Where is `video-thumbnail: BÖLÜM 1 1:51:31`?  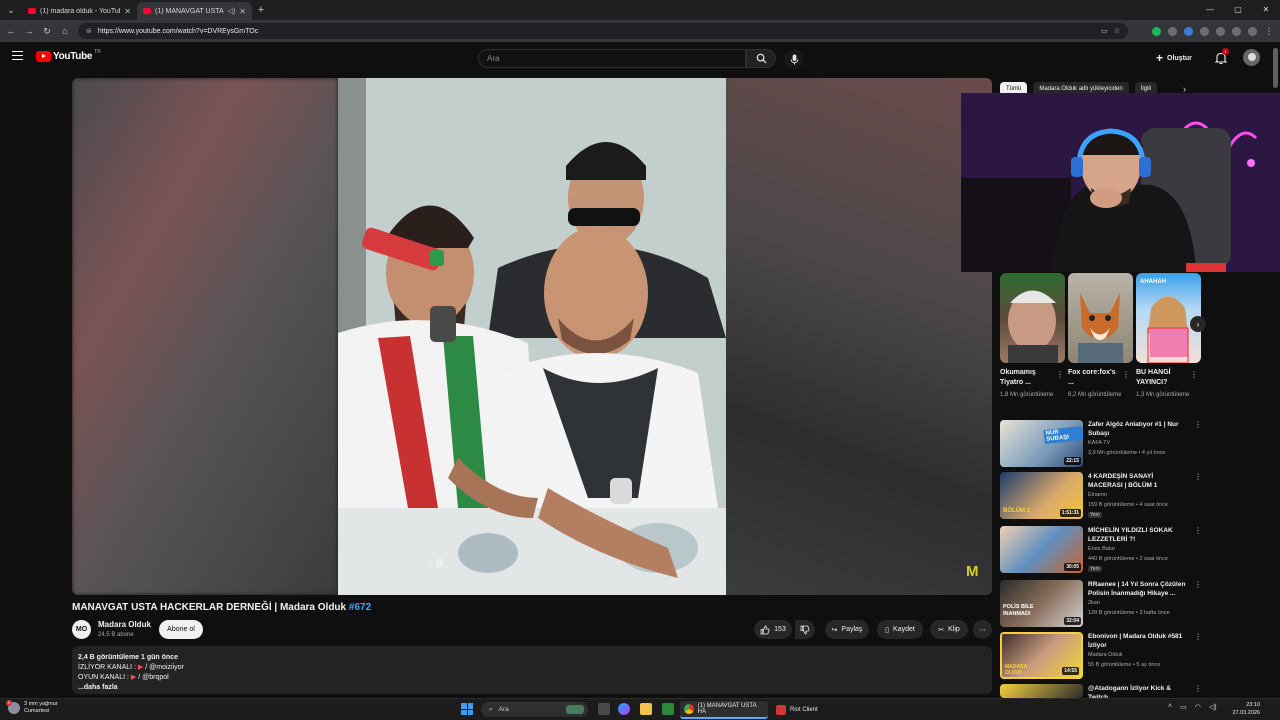 video-thumbnail: BÖLÜM 1 1:51:31 is located at coordinates (1041, 495).